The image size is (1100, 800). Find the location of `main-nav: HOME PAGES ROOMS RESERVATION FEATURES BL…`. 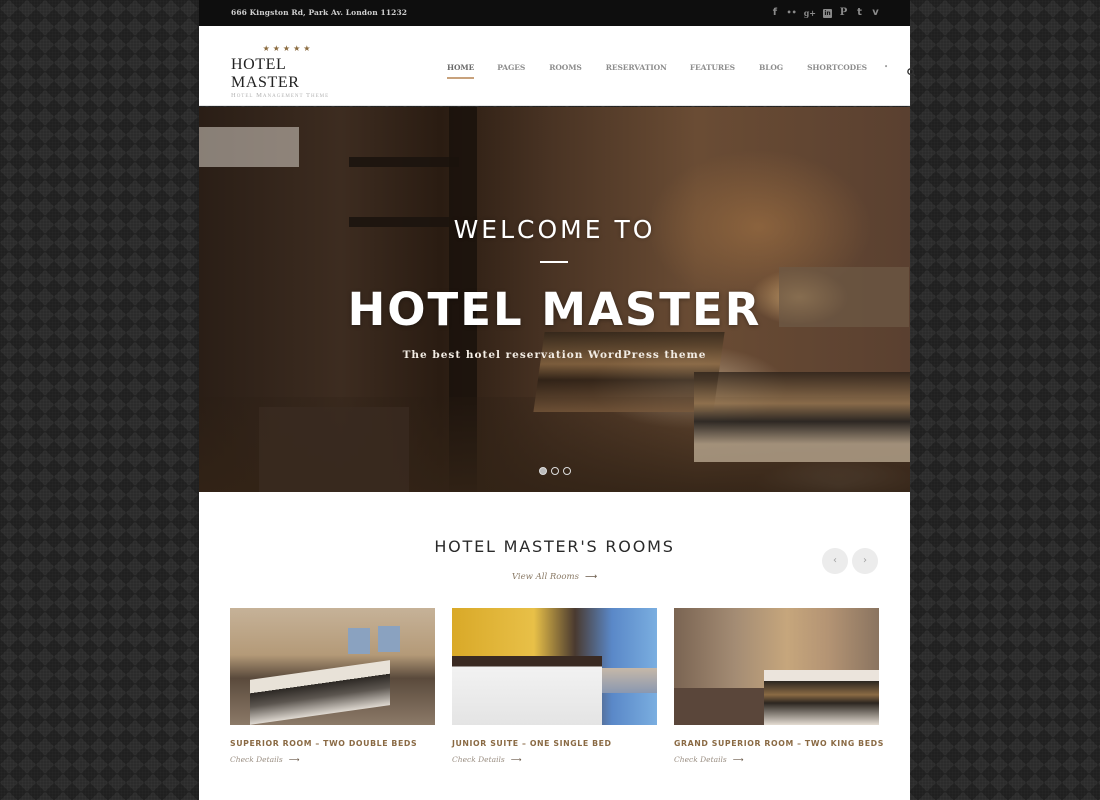

main-nav: HOME PAGES ROOMS RESERVATION FEATURES BL… is located at coordinates (681, 70).